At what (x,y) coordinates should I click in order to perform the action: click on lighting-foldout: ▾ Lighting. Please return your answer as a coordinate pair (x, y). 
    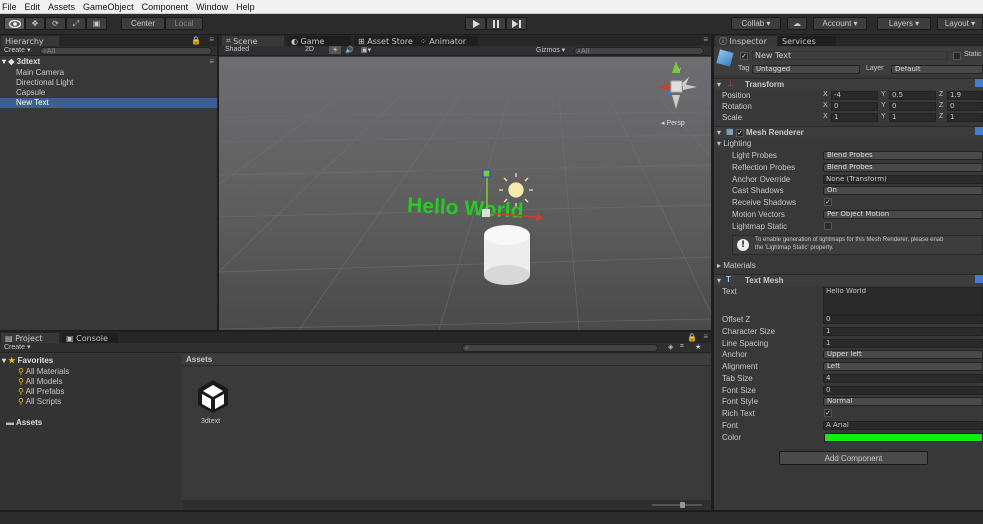
    Looking at the image, I should click on (734, 143).